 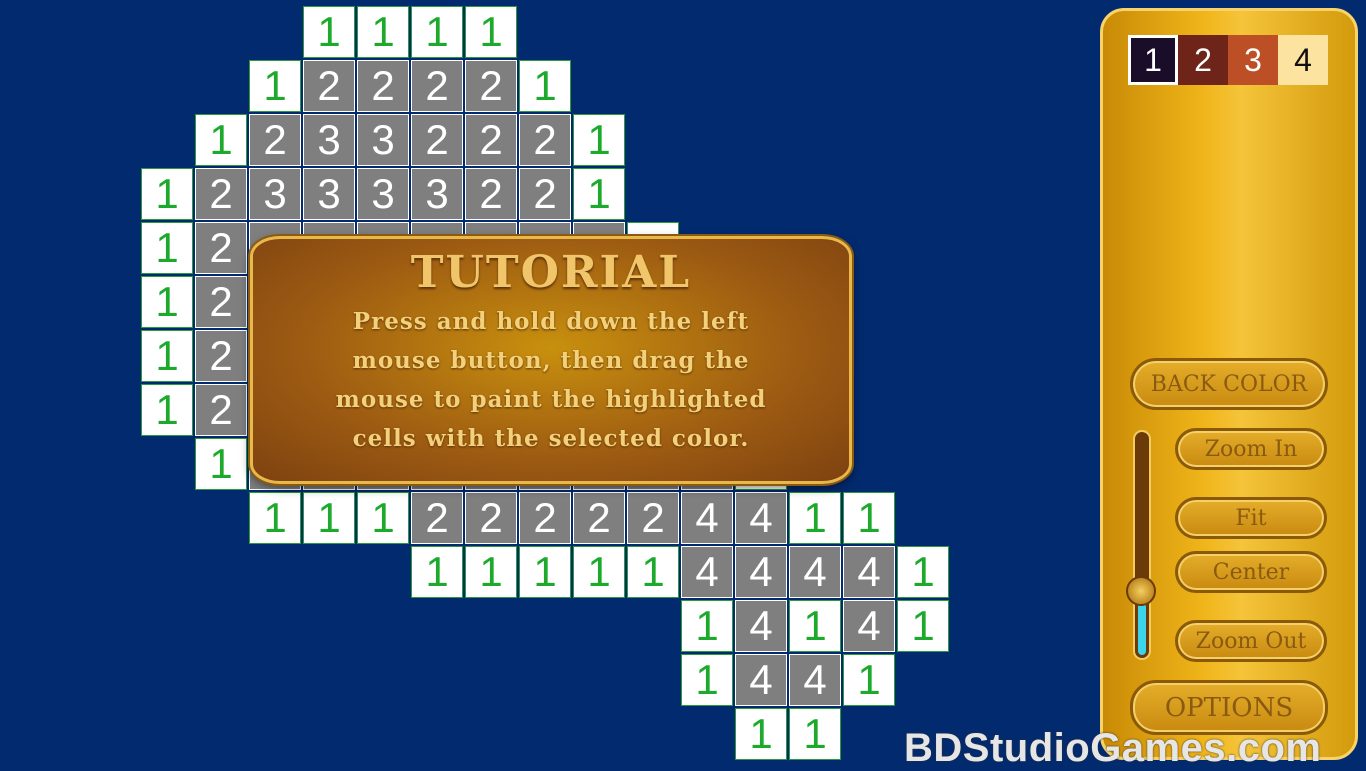 What do you see at coordinates (551, 321) in the screenshot?
I see `tutorial-line: Press and hold down the left` at bounding box center [551, 321].